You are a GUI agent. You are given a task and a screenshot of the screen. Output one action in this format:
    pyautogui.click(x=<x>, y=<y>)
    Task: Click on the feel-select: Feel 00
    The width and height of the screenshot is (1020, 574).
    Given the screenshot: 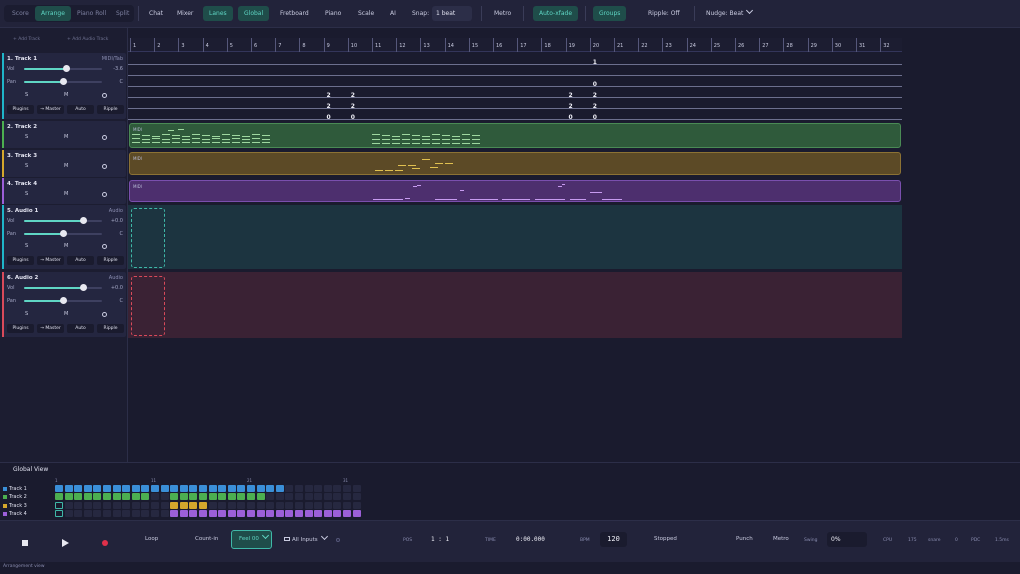 What is the action you would take?
    pyautogui.click(x=251, y=539)
    